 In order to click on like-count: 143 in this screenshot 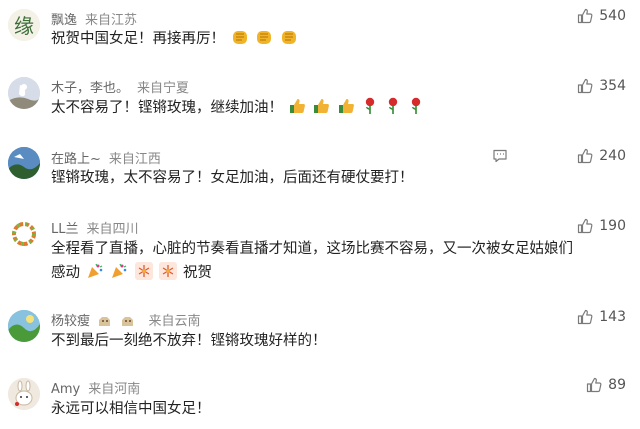, I will do `click(612, 317)`.